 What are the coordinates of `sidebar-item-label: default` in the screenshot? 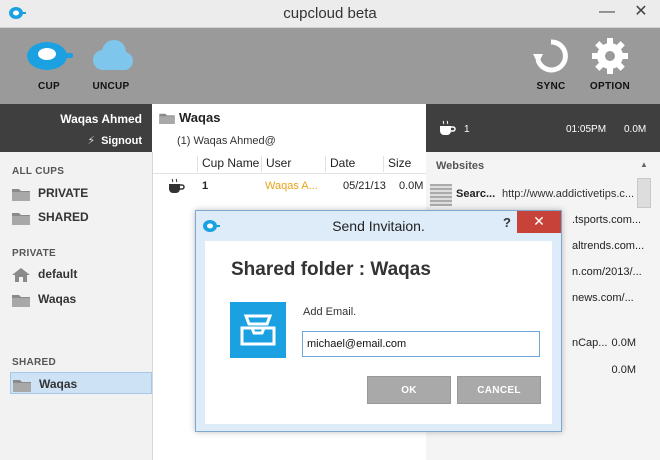 It's located at (58, 274).